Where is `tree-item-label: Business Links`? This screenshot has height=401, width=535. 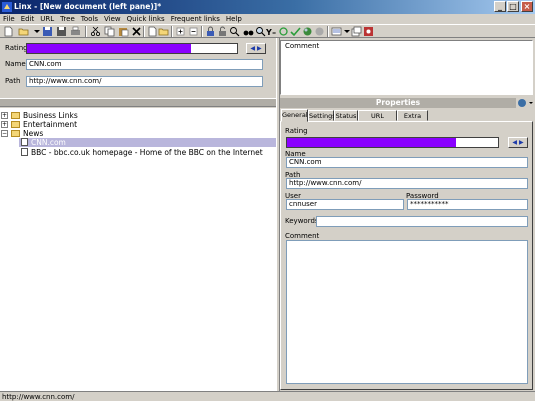 tree-item-label: Business Links is located at coordinates (50, 115).